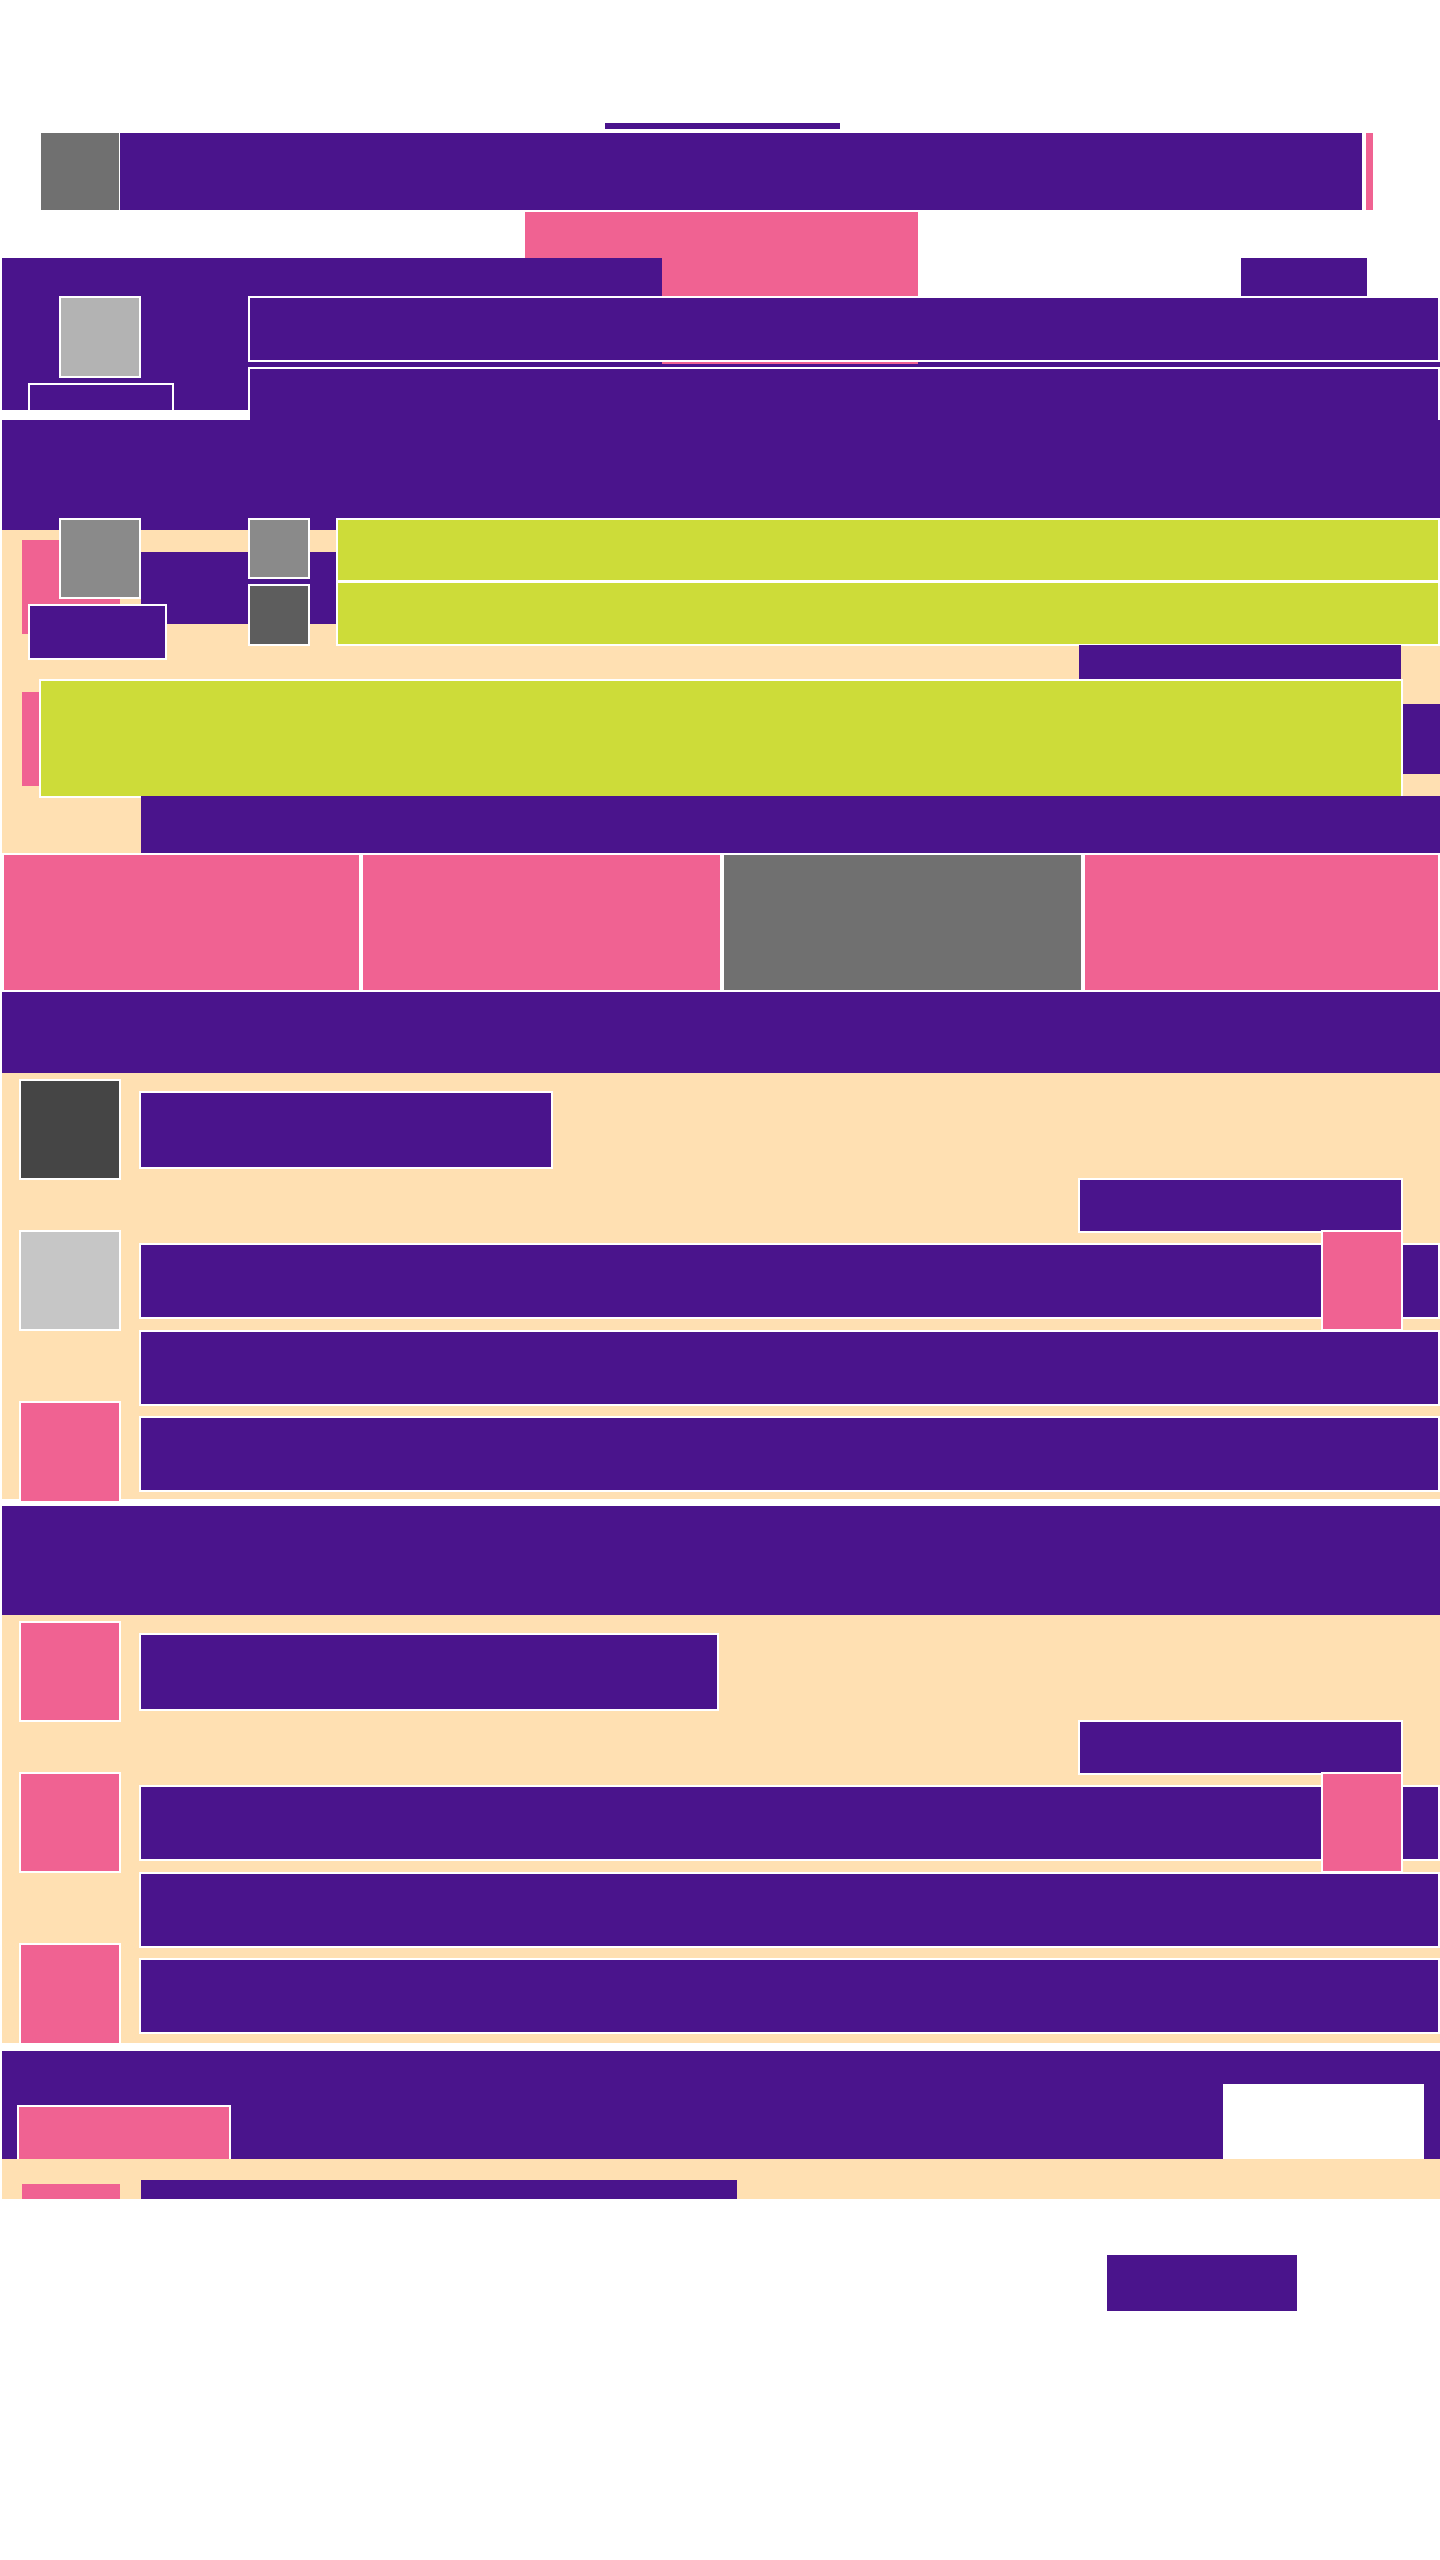 This screenshot has height=2560, width=1440. I want to click on header-divider, so click(125, 415).